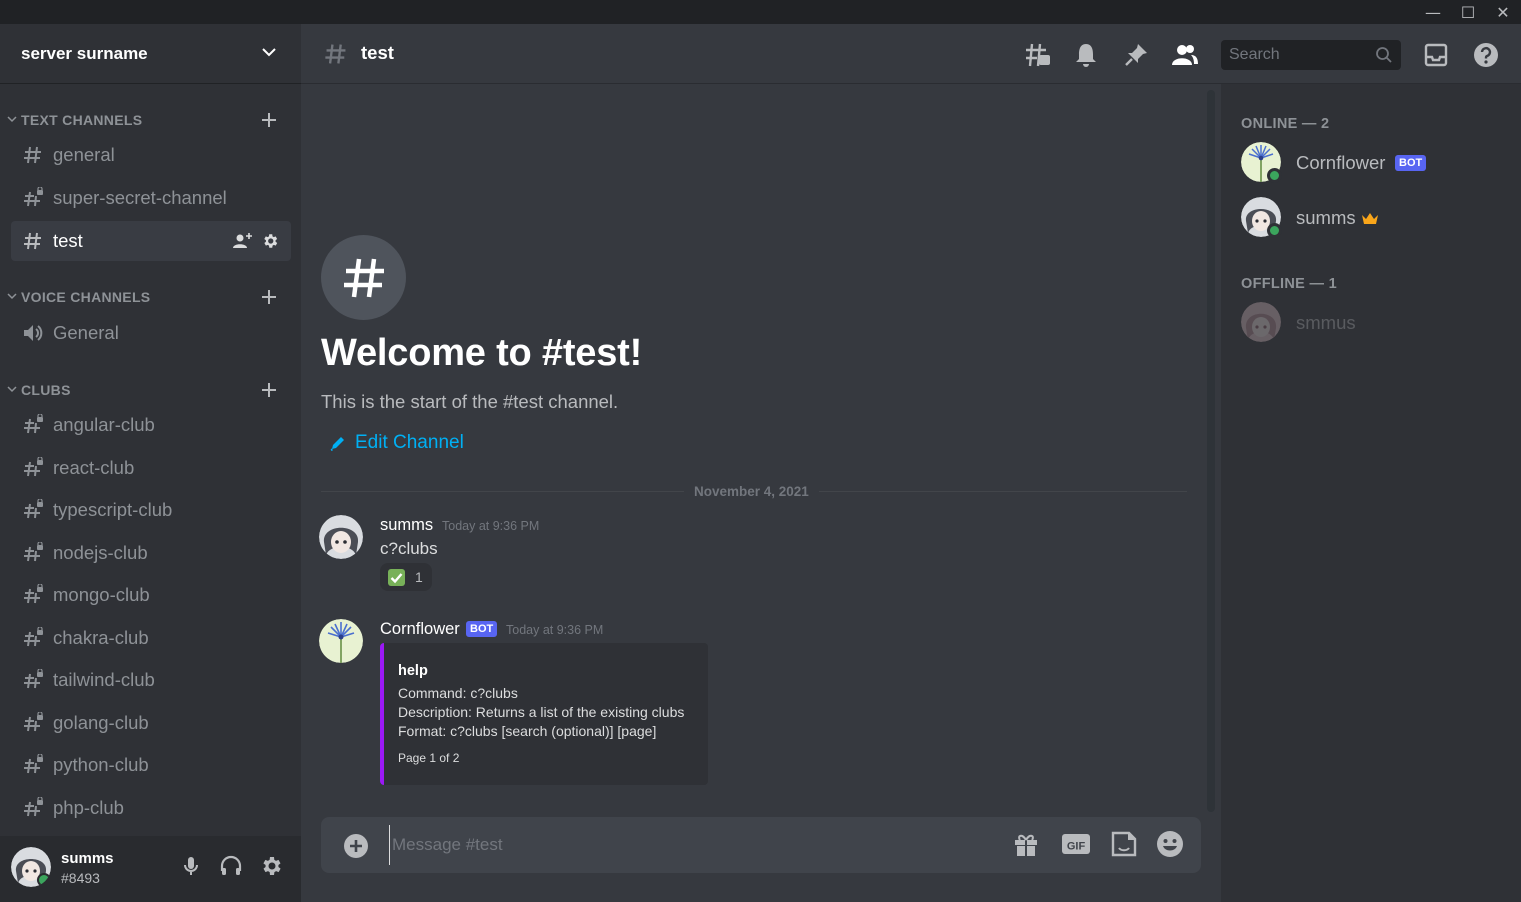 Image resolution: width=1521 pixels, height=902 pixels. I want to click on channel-name: angular-club, so click(104, 424).